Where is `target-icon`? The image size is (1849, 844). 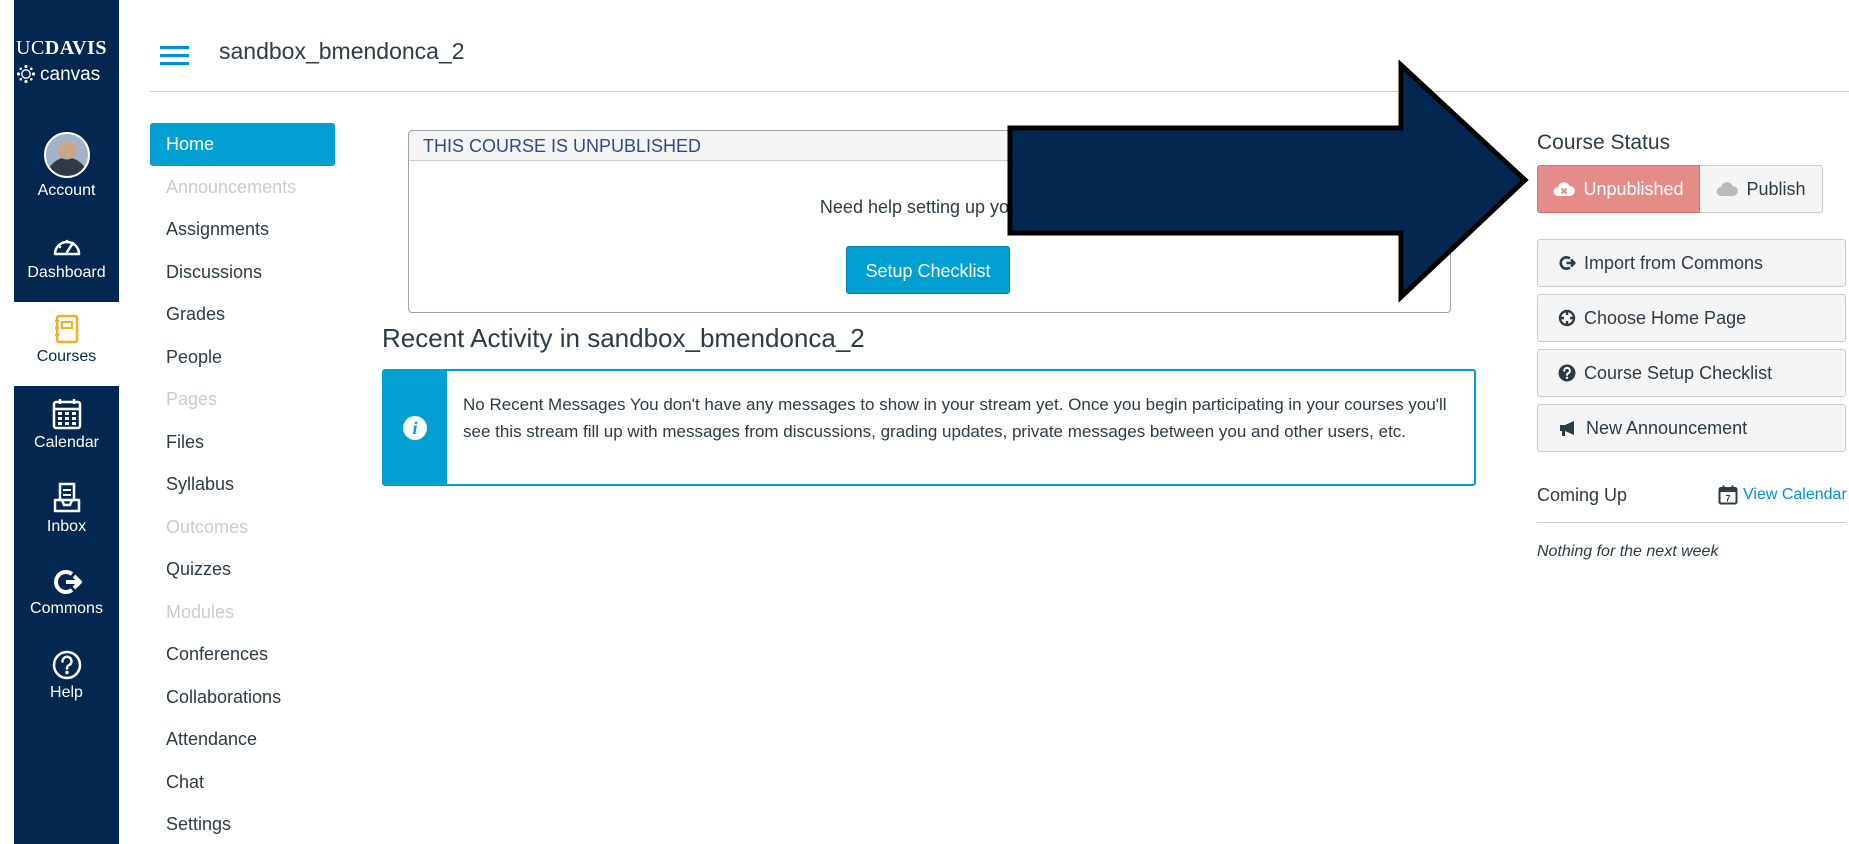
target-icon is located at coordinates (1567, 318).